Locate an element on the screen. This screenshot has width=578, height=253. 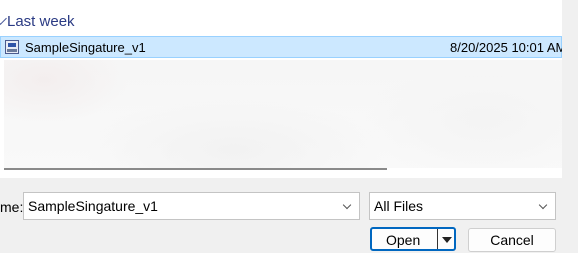
cancel-button-label: Cancel is located at coordinates (512, 240).